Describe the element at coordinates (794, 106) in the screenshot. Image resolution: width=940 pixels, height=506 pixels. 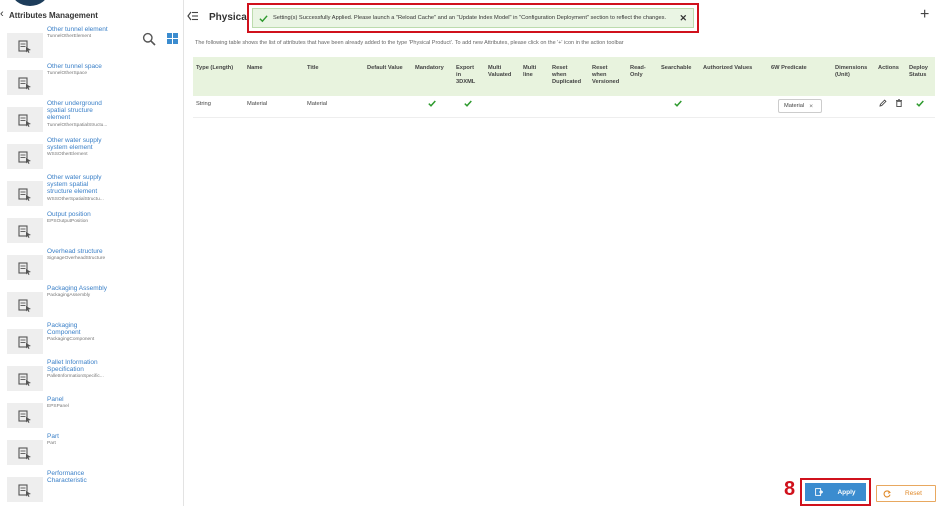
I see `predicate-tag-label: Material` at that location.